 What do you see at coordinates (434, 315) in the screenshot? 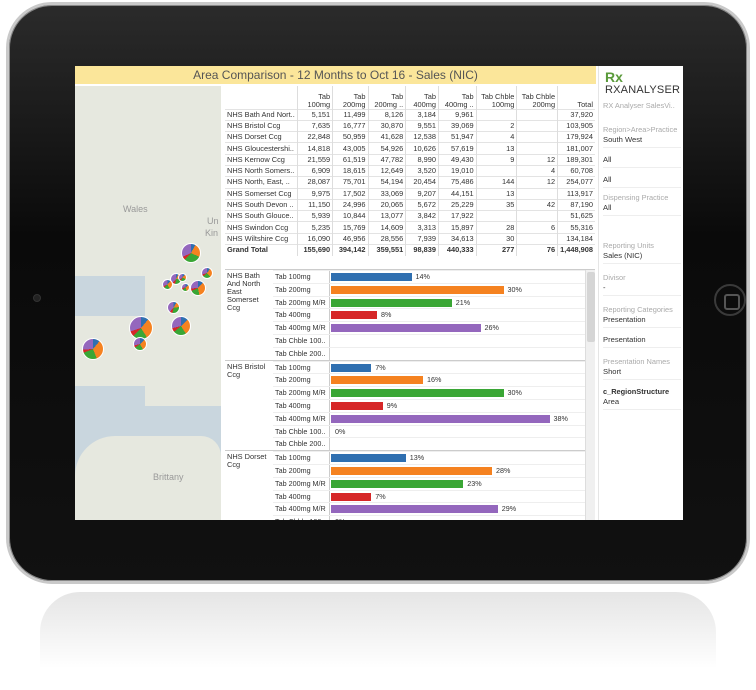
I see `bar-row: Tab 400mg 8%` at bounding box center [434, 315].